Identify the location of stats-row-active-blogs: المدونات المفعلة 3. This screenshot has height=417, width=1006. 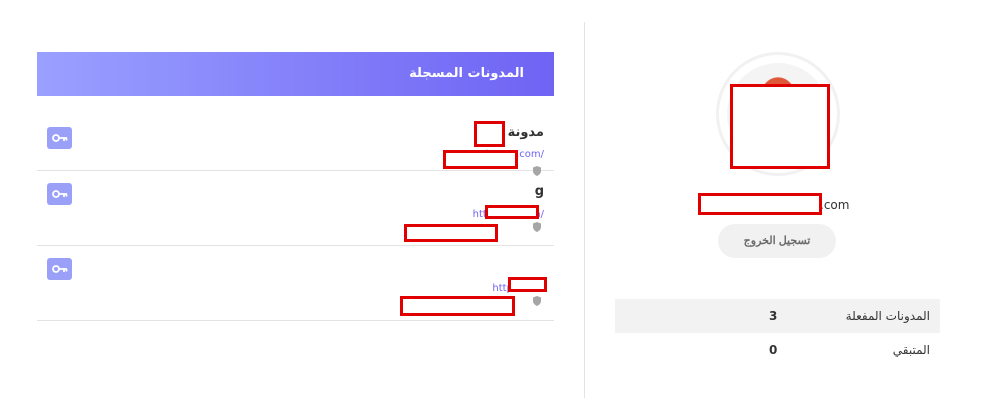
(777, 316).